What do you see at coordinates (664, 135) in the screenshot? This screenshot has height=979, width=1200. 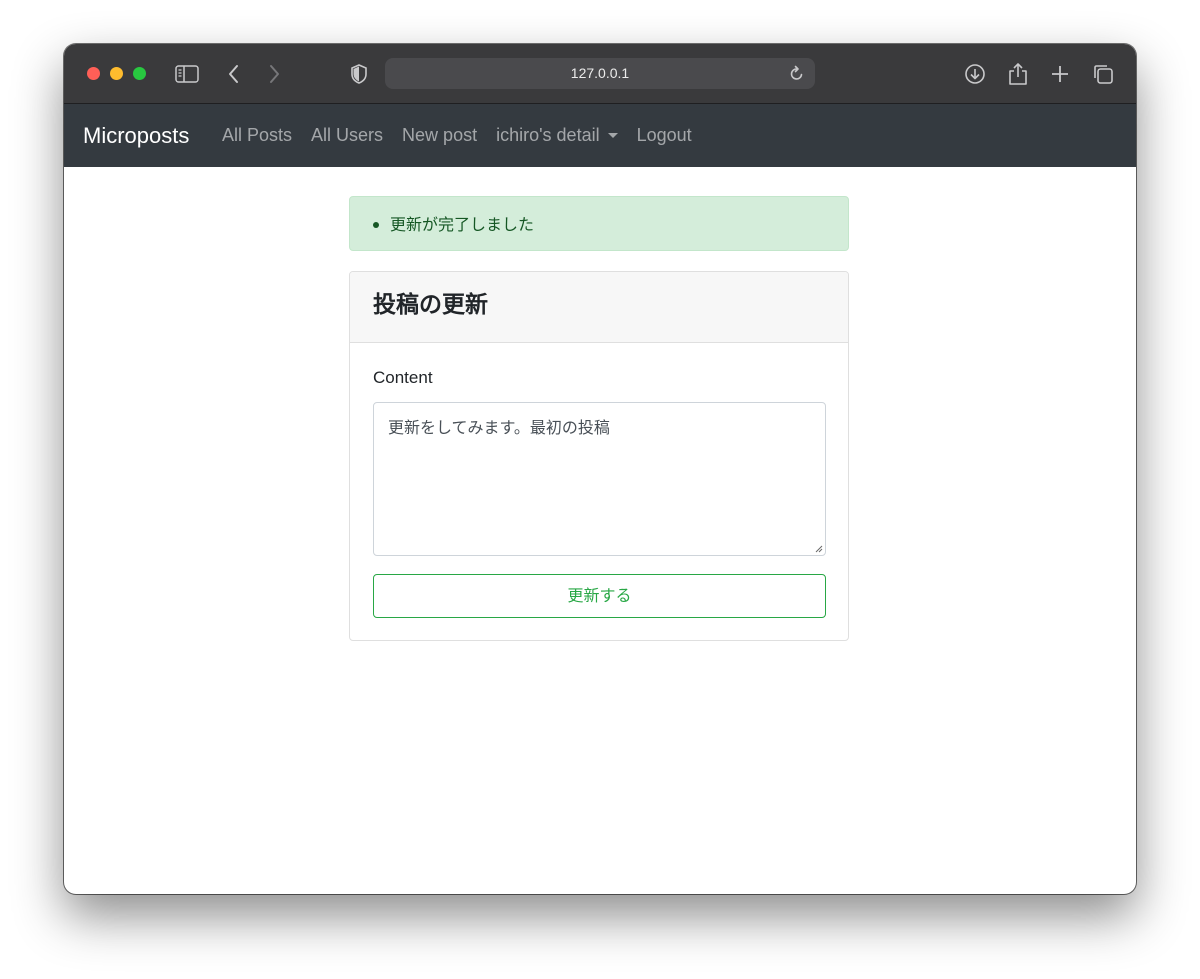 I see `nav-link-logout: Logout` at bounding box center [664, 135].